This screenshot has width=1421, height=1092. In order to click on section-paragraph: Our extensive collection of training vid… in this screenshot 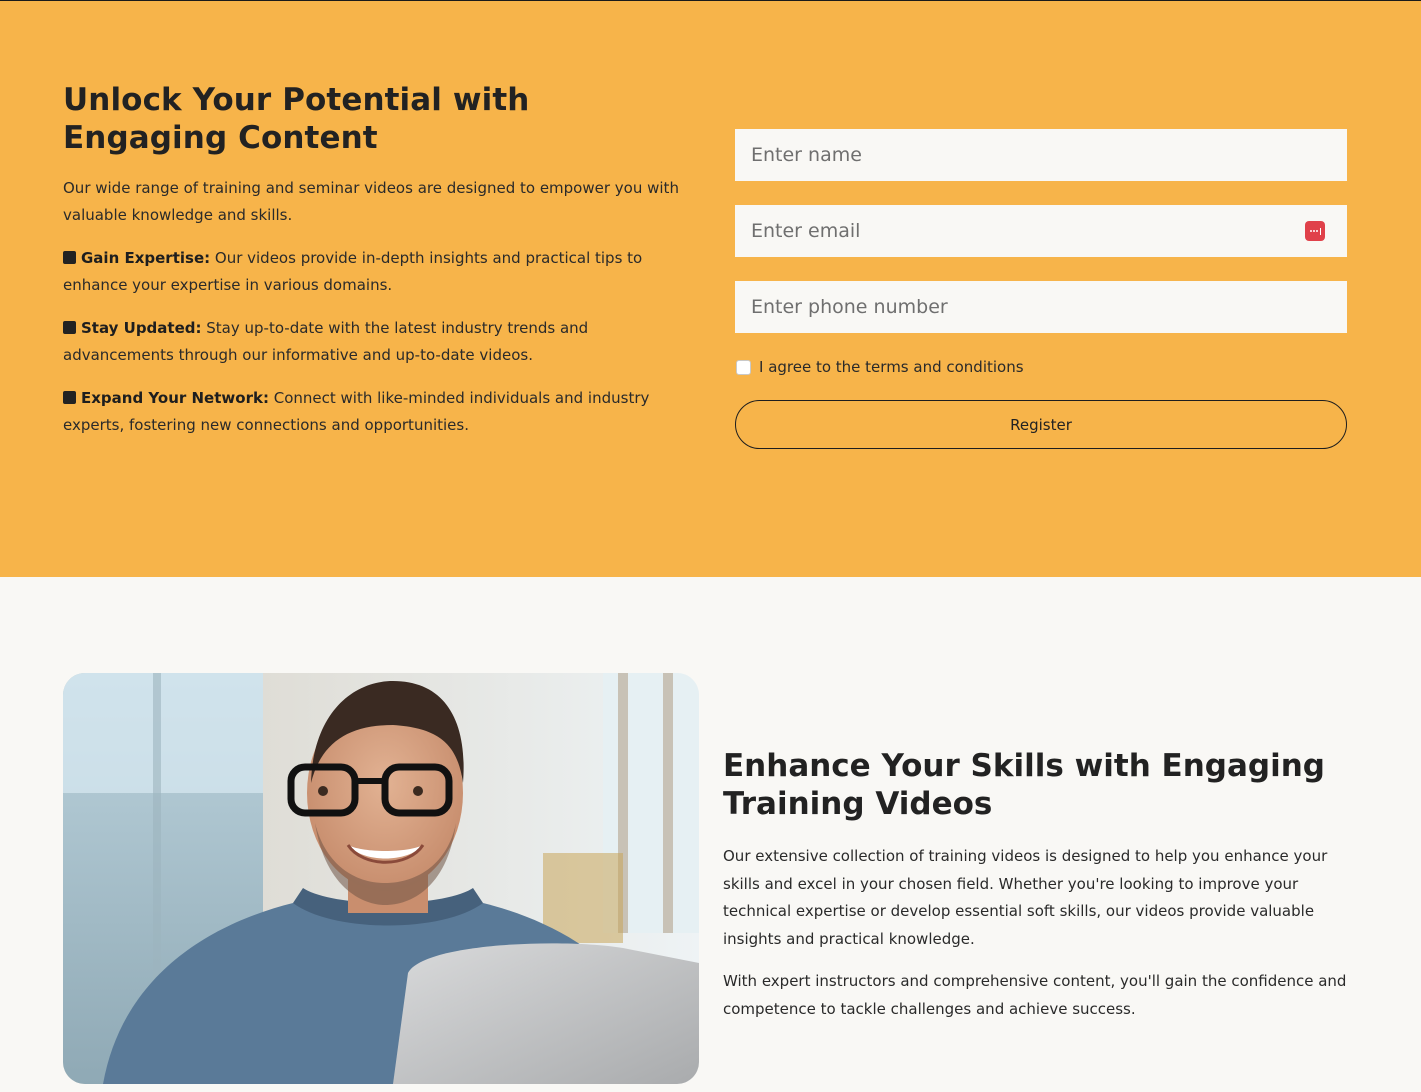, I will do `click(1025, 897)`.